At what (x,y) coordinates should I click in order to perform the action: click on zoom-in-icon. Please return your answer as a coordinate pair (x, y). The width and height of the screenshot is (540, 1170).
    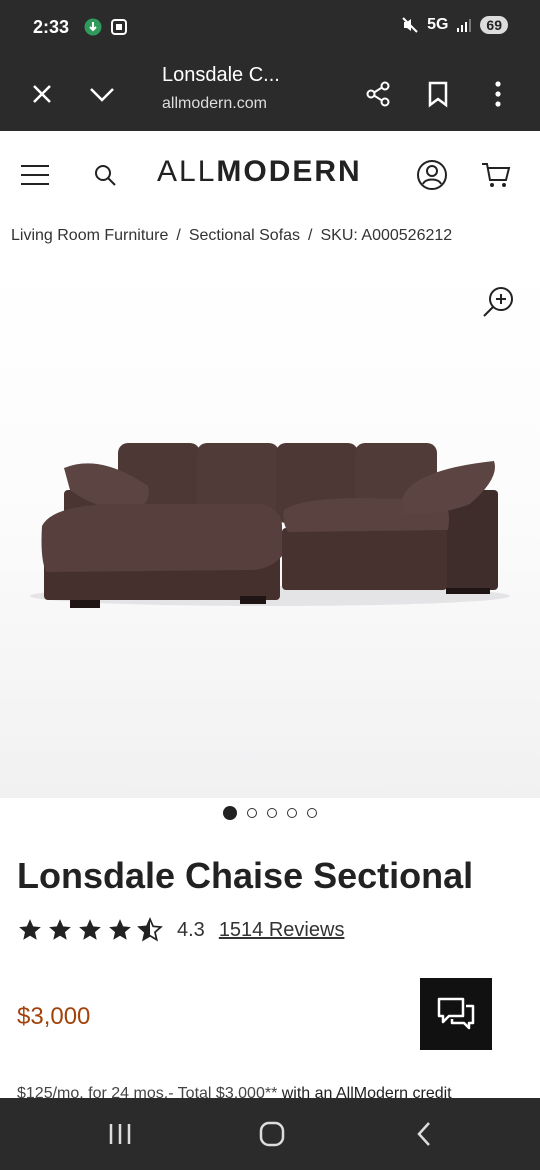
    Looking at the image, I should click on (498, 302).